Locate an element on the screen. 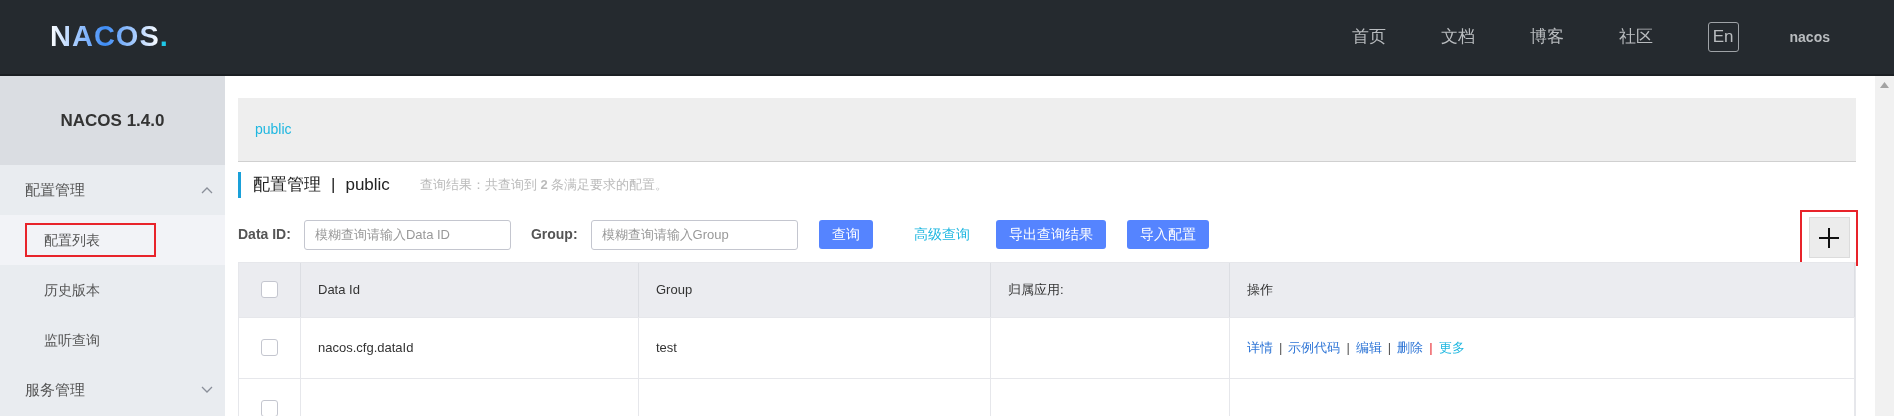 This screenshot has width=1894, height=416. nav-link: 社区 is located at coordinates (1635, 37).